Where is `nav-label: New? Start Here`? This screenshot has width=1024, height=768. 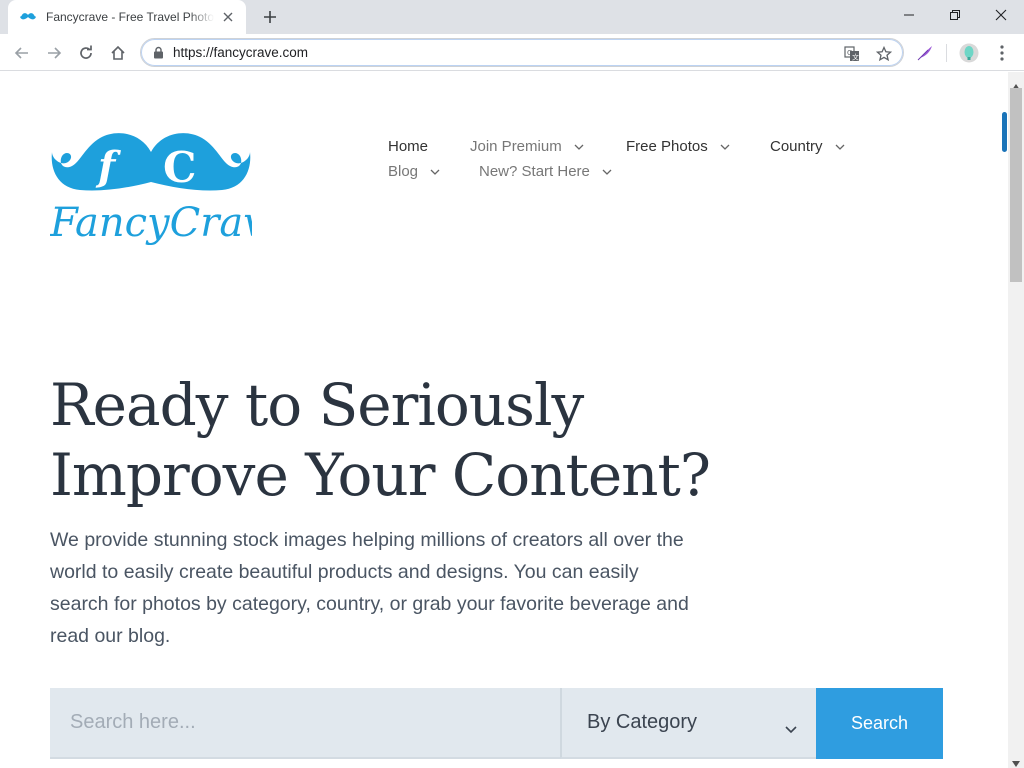 nav-label: New? Start Here is located at coordinates (534, 171).